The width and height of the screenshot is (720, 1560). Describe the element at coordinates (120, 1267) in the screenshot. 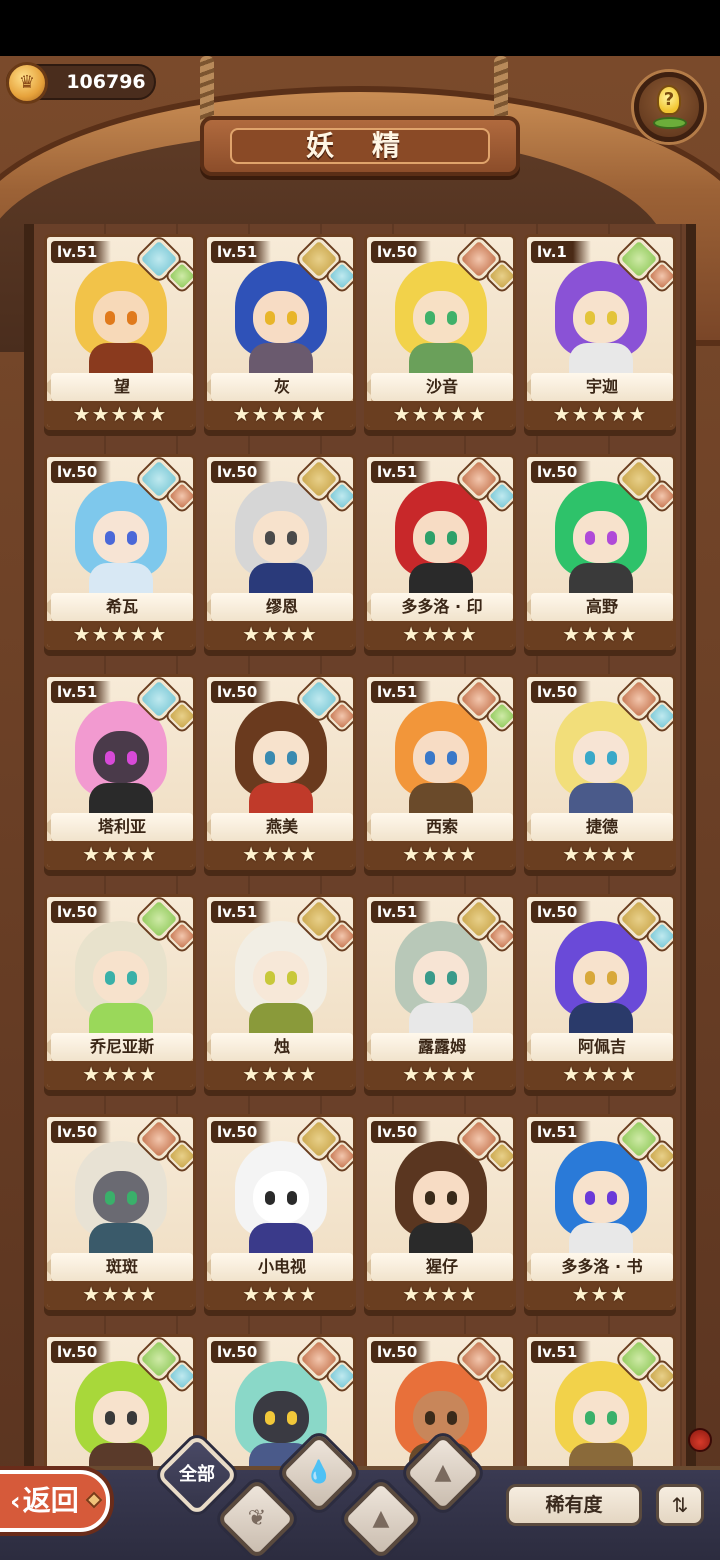

I see `fairy-name: 斑斑` at that location.